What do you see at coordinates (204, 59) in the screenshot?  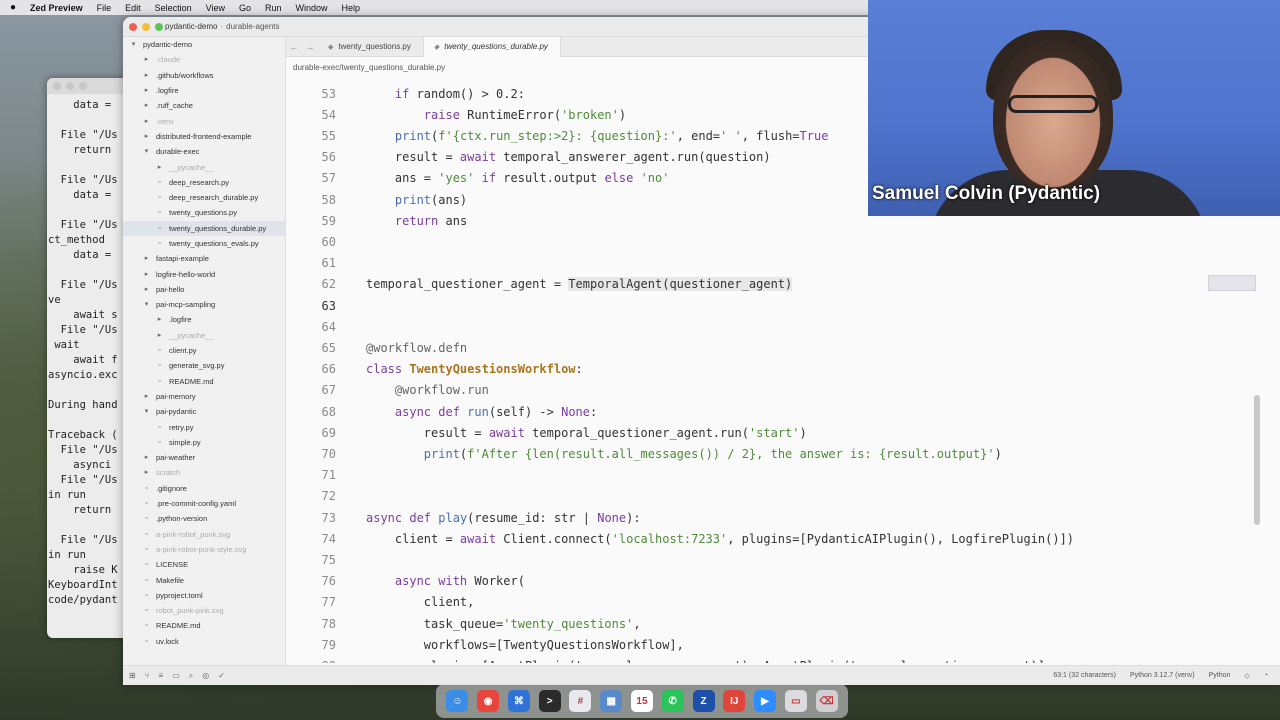 I see `folder-tree-item: ▸ .claude` at bounding box center [204, 59].